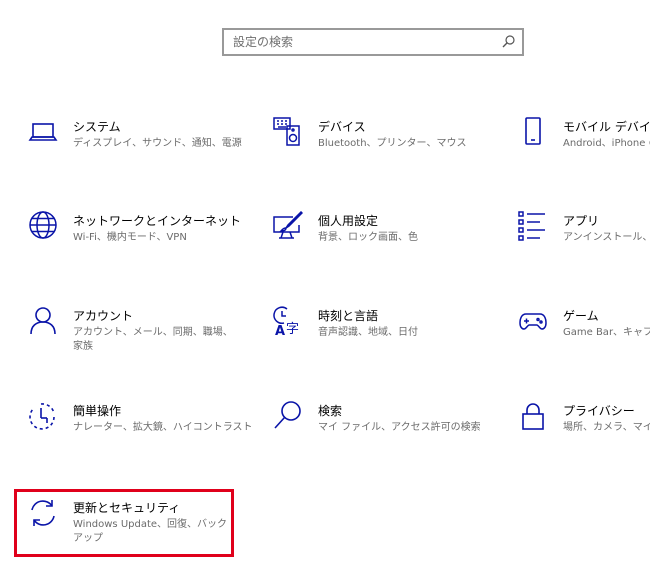 This screenshot has width=650, height=562. What do you see at coordinates (157, 221) in the screenshot?
I see `tile-title: ネットワークとインターネット` at bounding box center [157, 221].